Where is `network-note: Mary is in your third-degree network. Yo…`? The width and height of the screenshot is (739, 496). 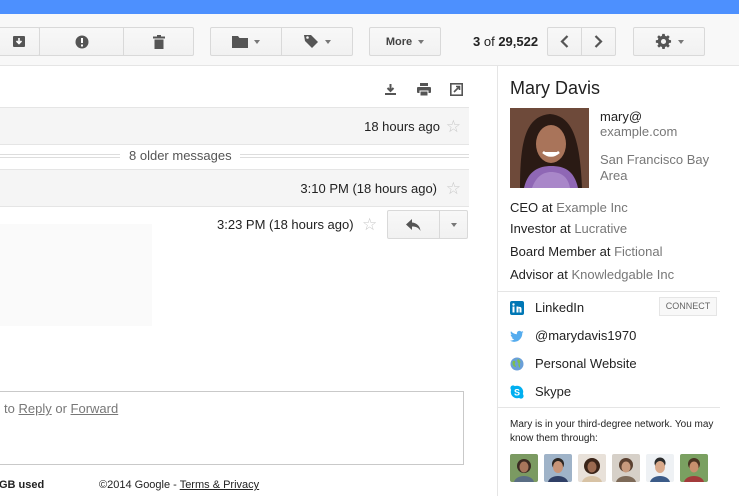
network-note: Mary is in your third-degree network. Yo… is located at coordinates (612, 431).